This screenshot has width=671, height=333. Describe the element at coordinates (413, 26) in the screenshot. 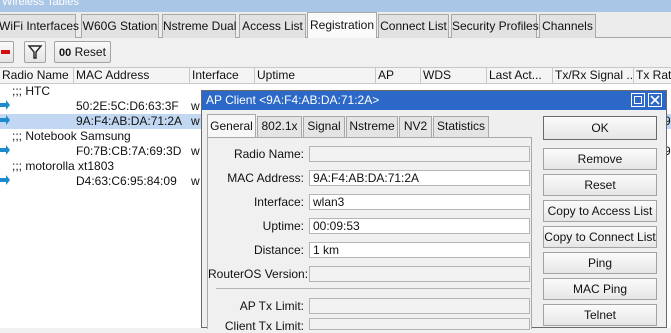

I see `tab-connect-list: Connect List` at that location.